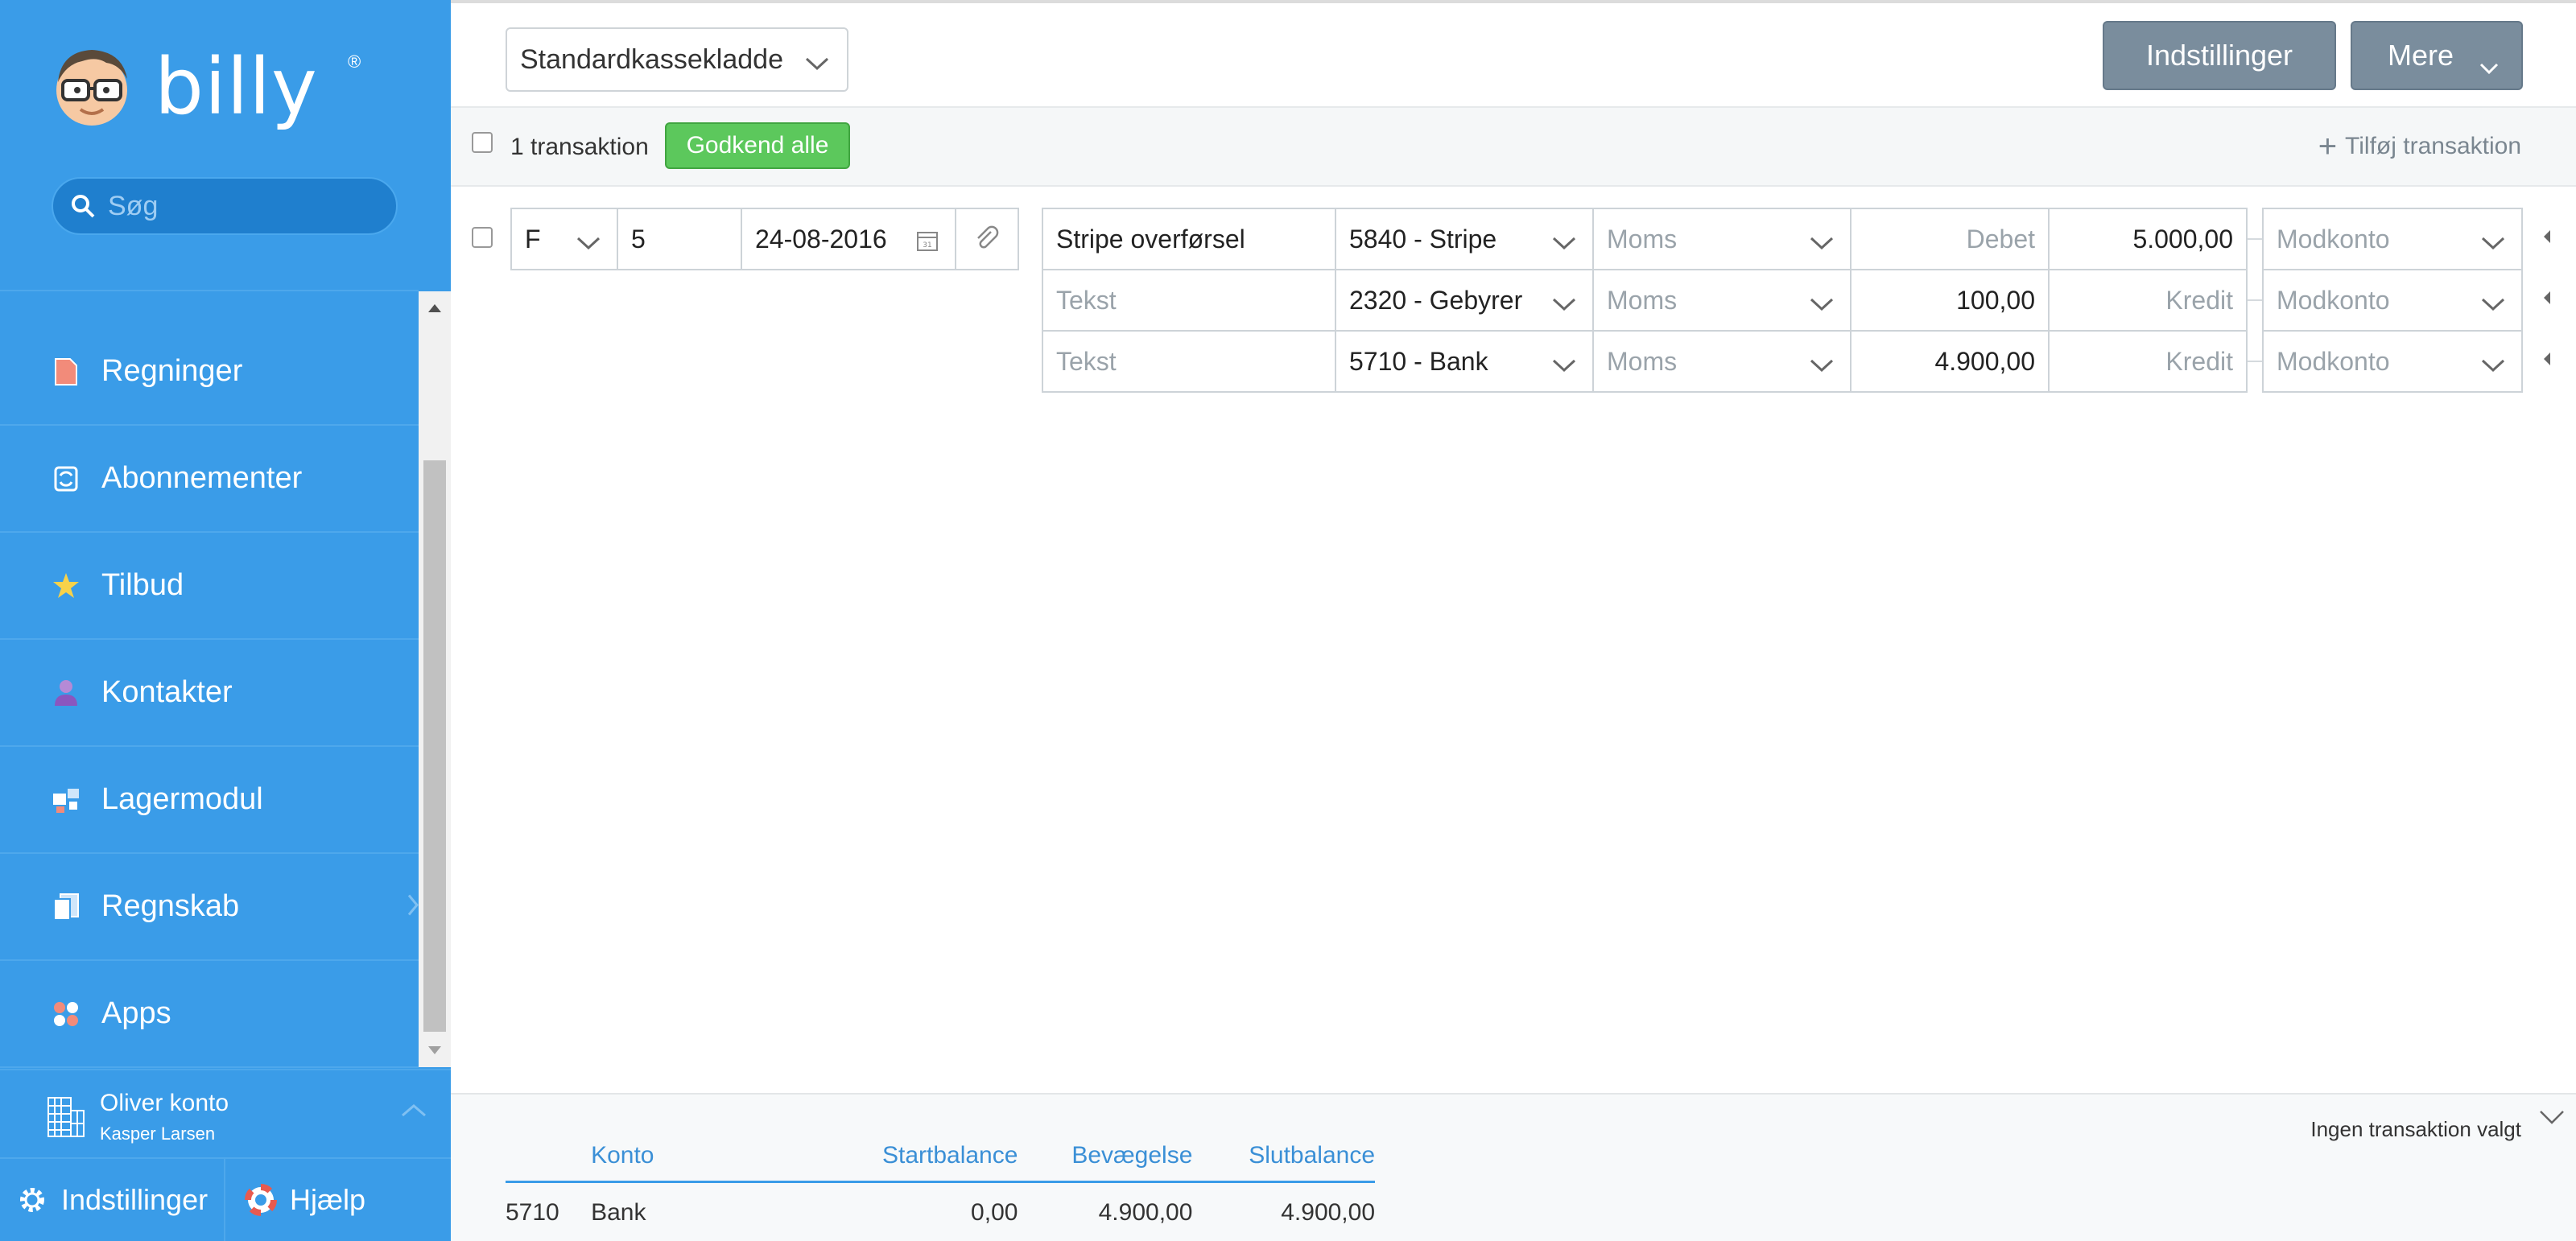 This screenshot has width=2576, height=1241. What do you see at coordinates (564, 239) in the screenshot?
I see `transaction-type-select: F` at bounding box center [564, 239].